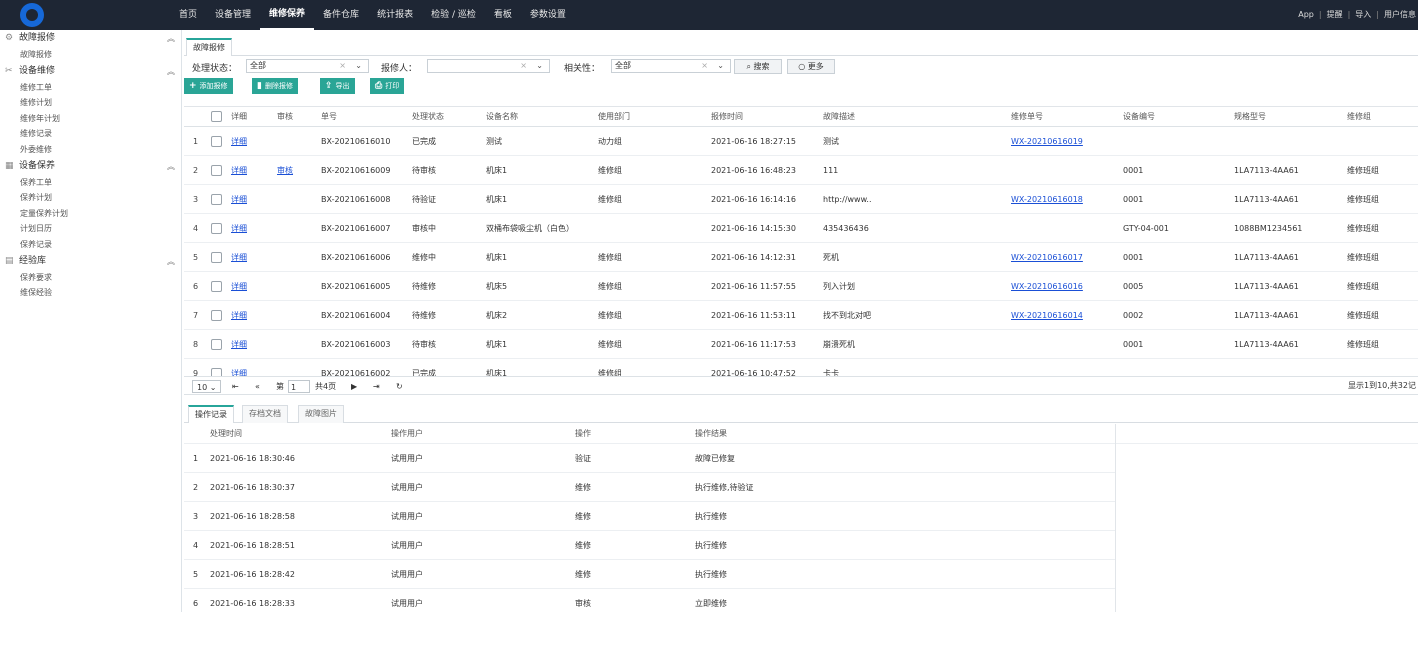 The image size is (1418, 649). Describe the element at coordinates (428, 116) in the screenshot. I see `col-status: 处理状态` at that location.